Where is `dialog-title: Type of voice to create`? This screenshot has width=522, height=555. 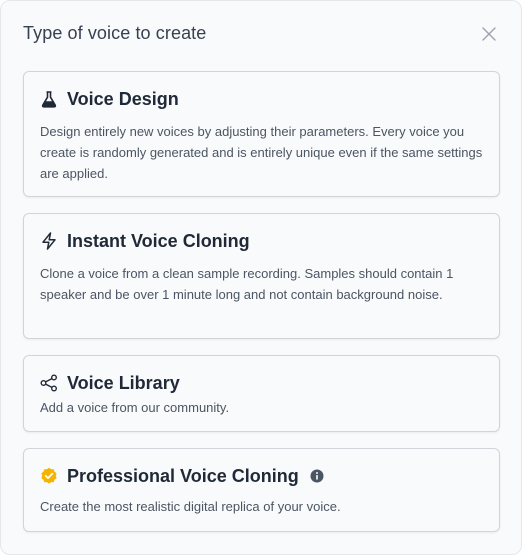 dialog-title: Type of voice to create is located at coordinates (115, 33).